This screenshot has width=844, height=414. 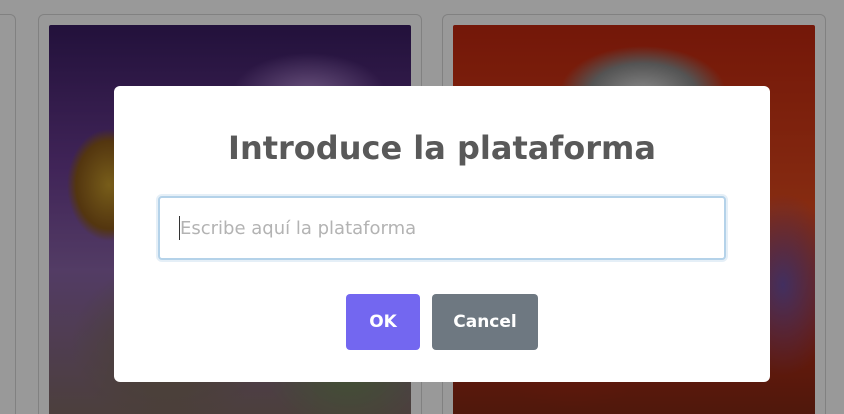 I want to click on text-caret, so click(x=179, y=228).